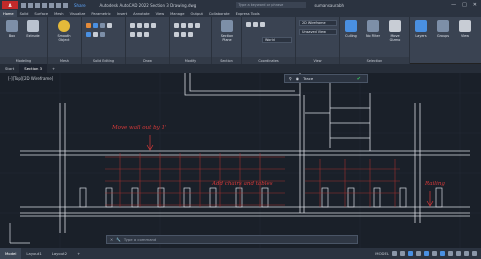 The image size is (481, 259). Describe the element at coordinates (465, 35) in the screenshot. I see `view-button: View` at that location.